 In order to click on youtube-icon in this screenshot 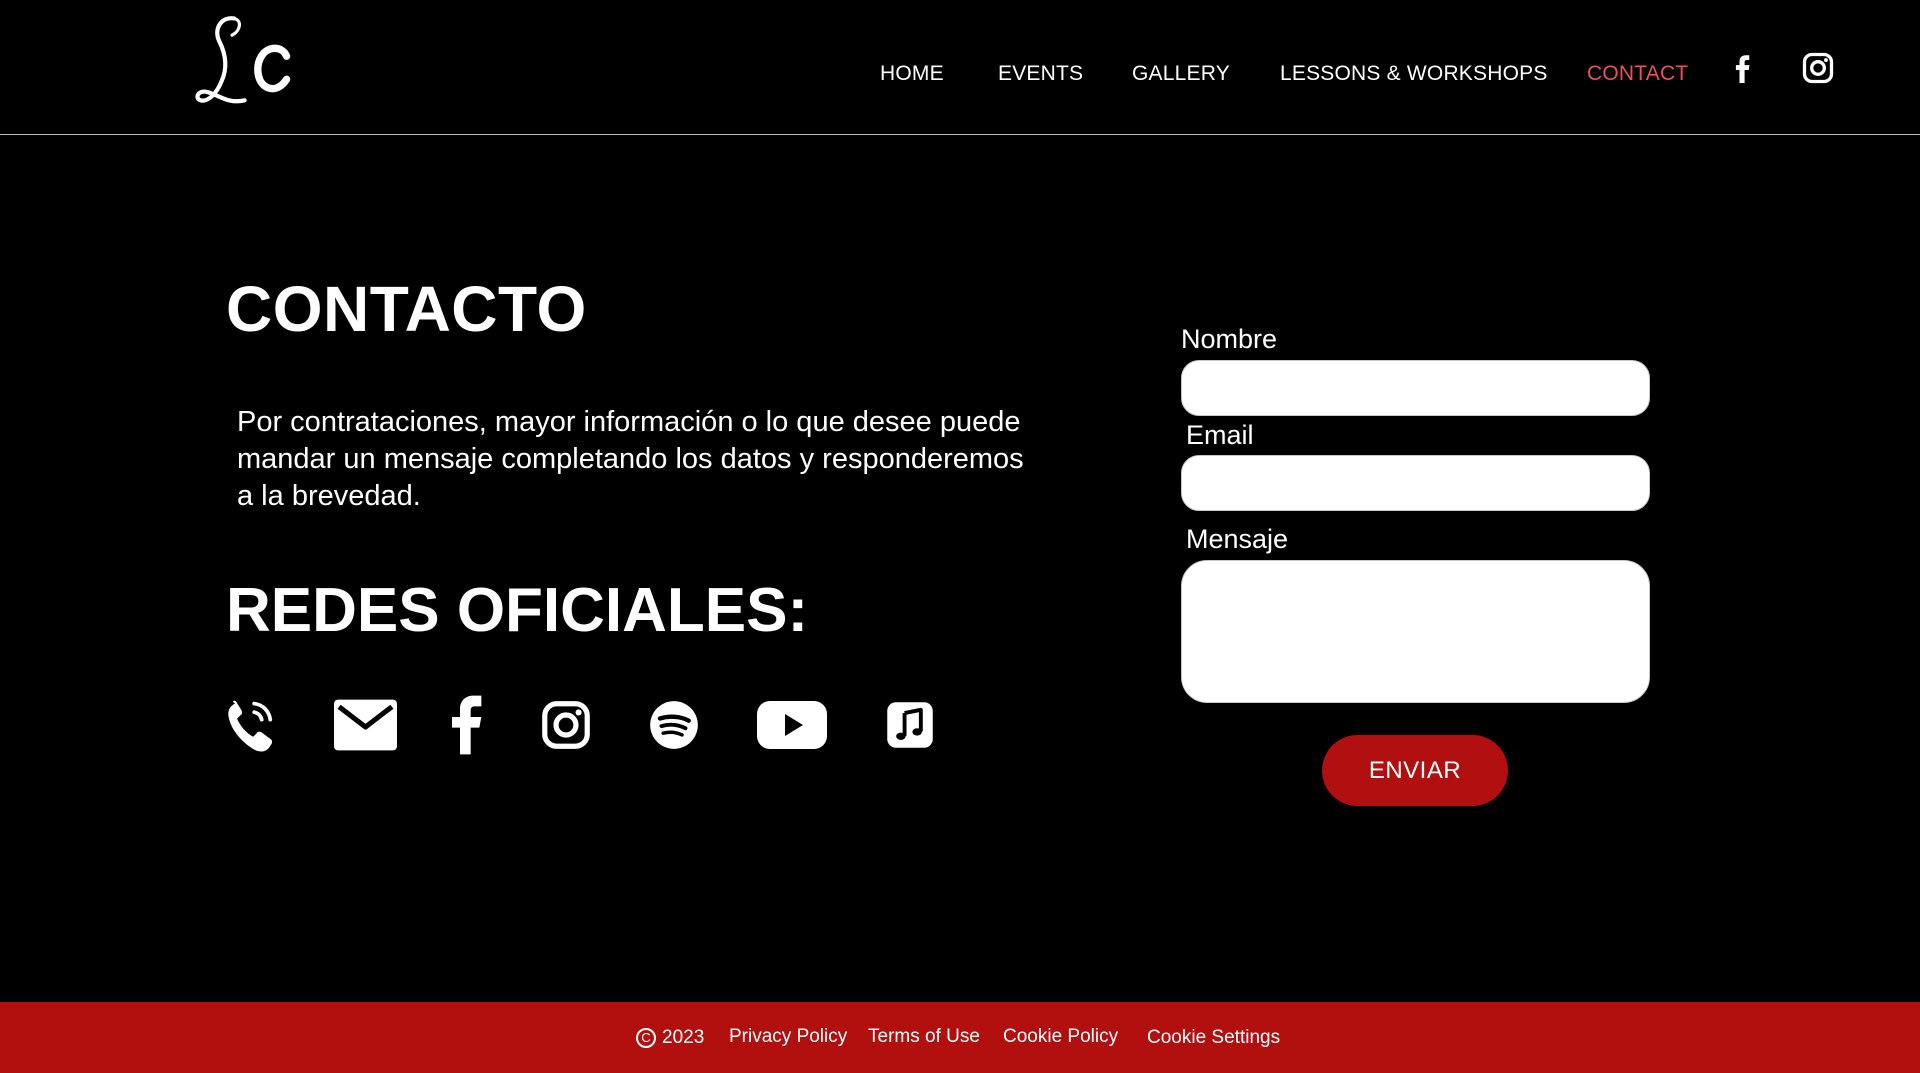, I will do `click(792, 725)`.